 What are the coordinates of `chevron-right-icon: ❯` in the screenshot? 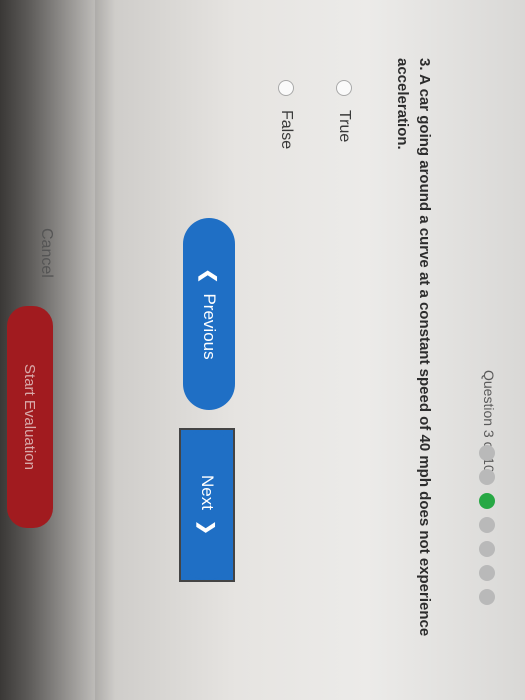 It's located at (207, 527).